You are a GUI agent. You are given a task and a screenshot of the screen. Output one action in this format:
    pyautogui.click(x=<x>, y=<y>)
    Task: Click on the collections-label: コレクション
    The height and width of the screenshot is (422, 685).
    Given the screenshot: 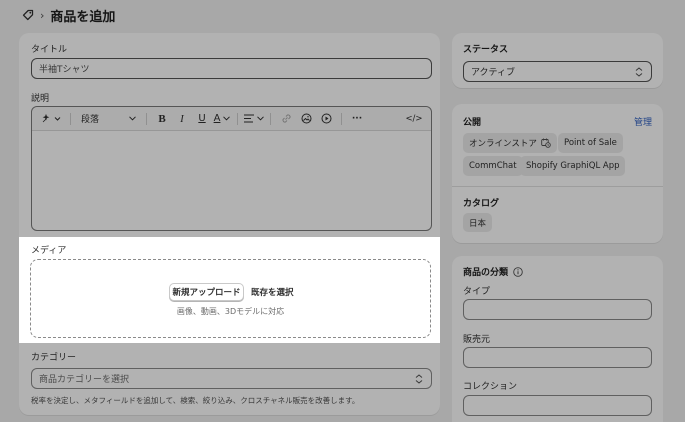 What is the action you would take?
    pyautogui.click(x=490, y=387)
    